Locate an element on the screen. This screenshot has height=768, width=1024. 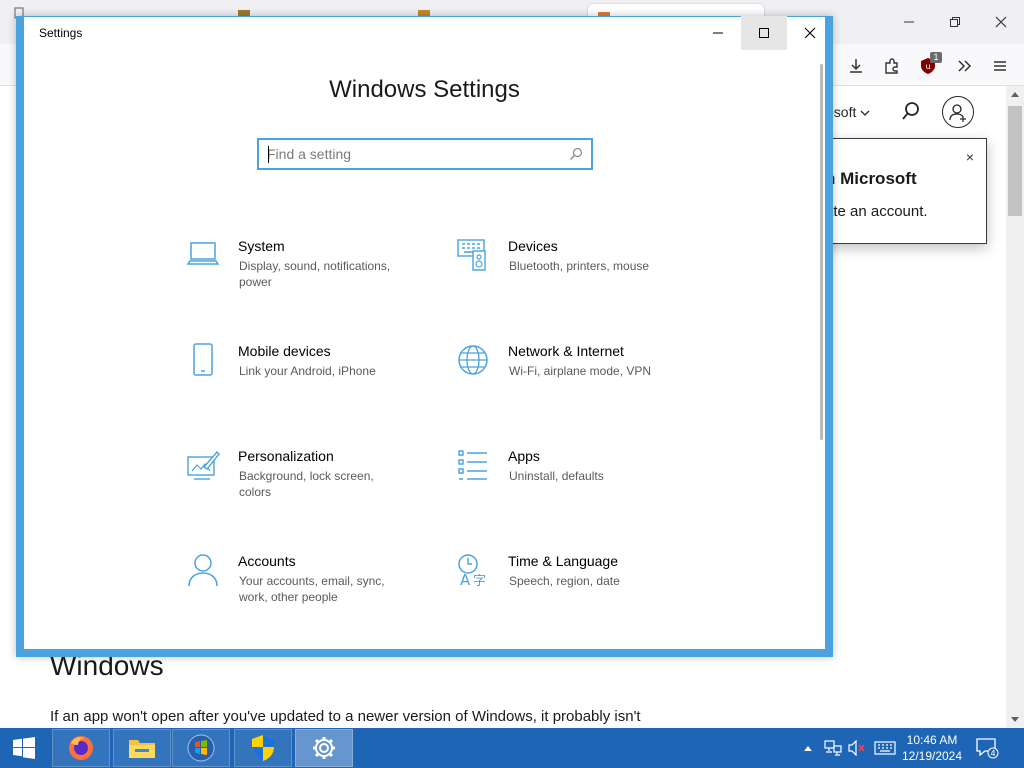
taskbar-firefox is located at coordinates (81, 748).